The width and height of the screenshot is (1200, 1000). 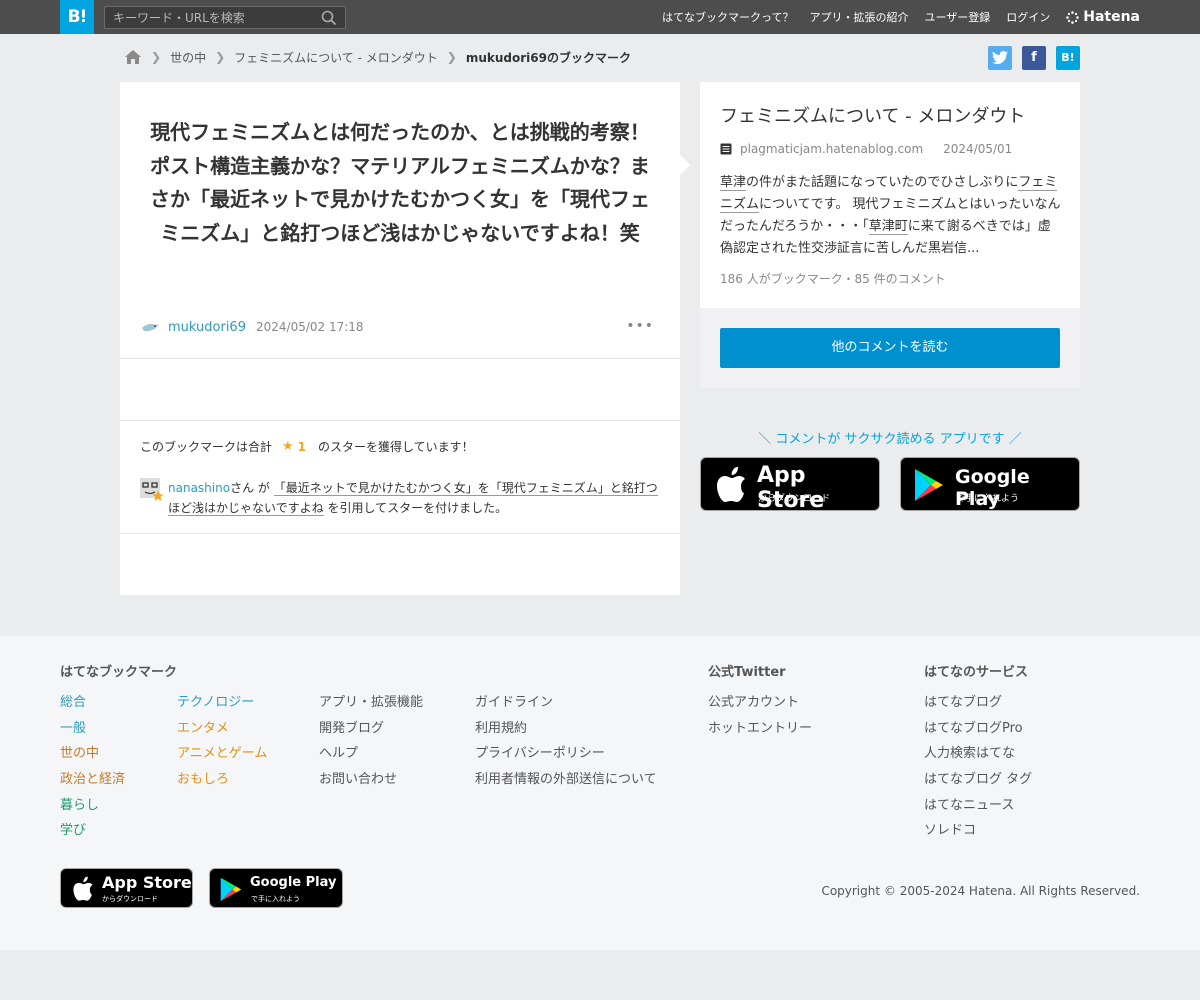 I want to click on footer-link-news: はてなニュース, so click(x=978, y=807).